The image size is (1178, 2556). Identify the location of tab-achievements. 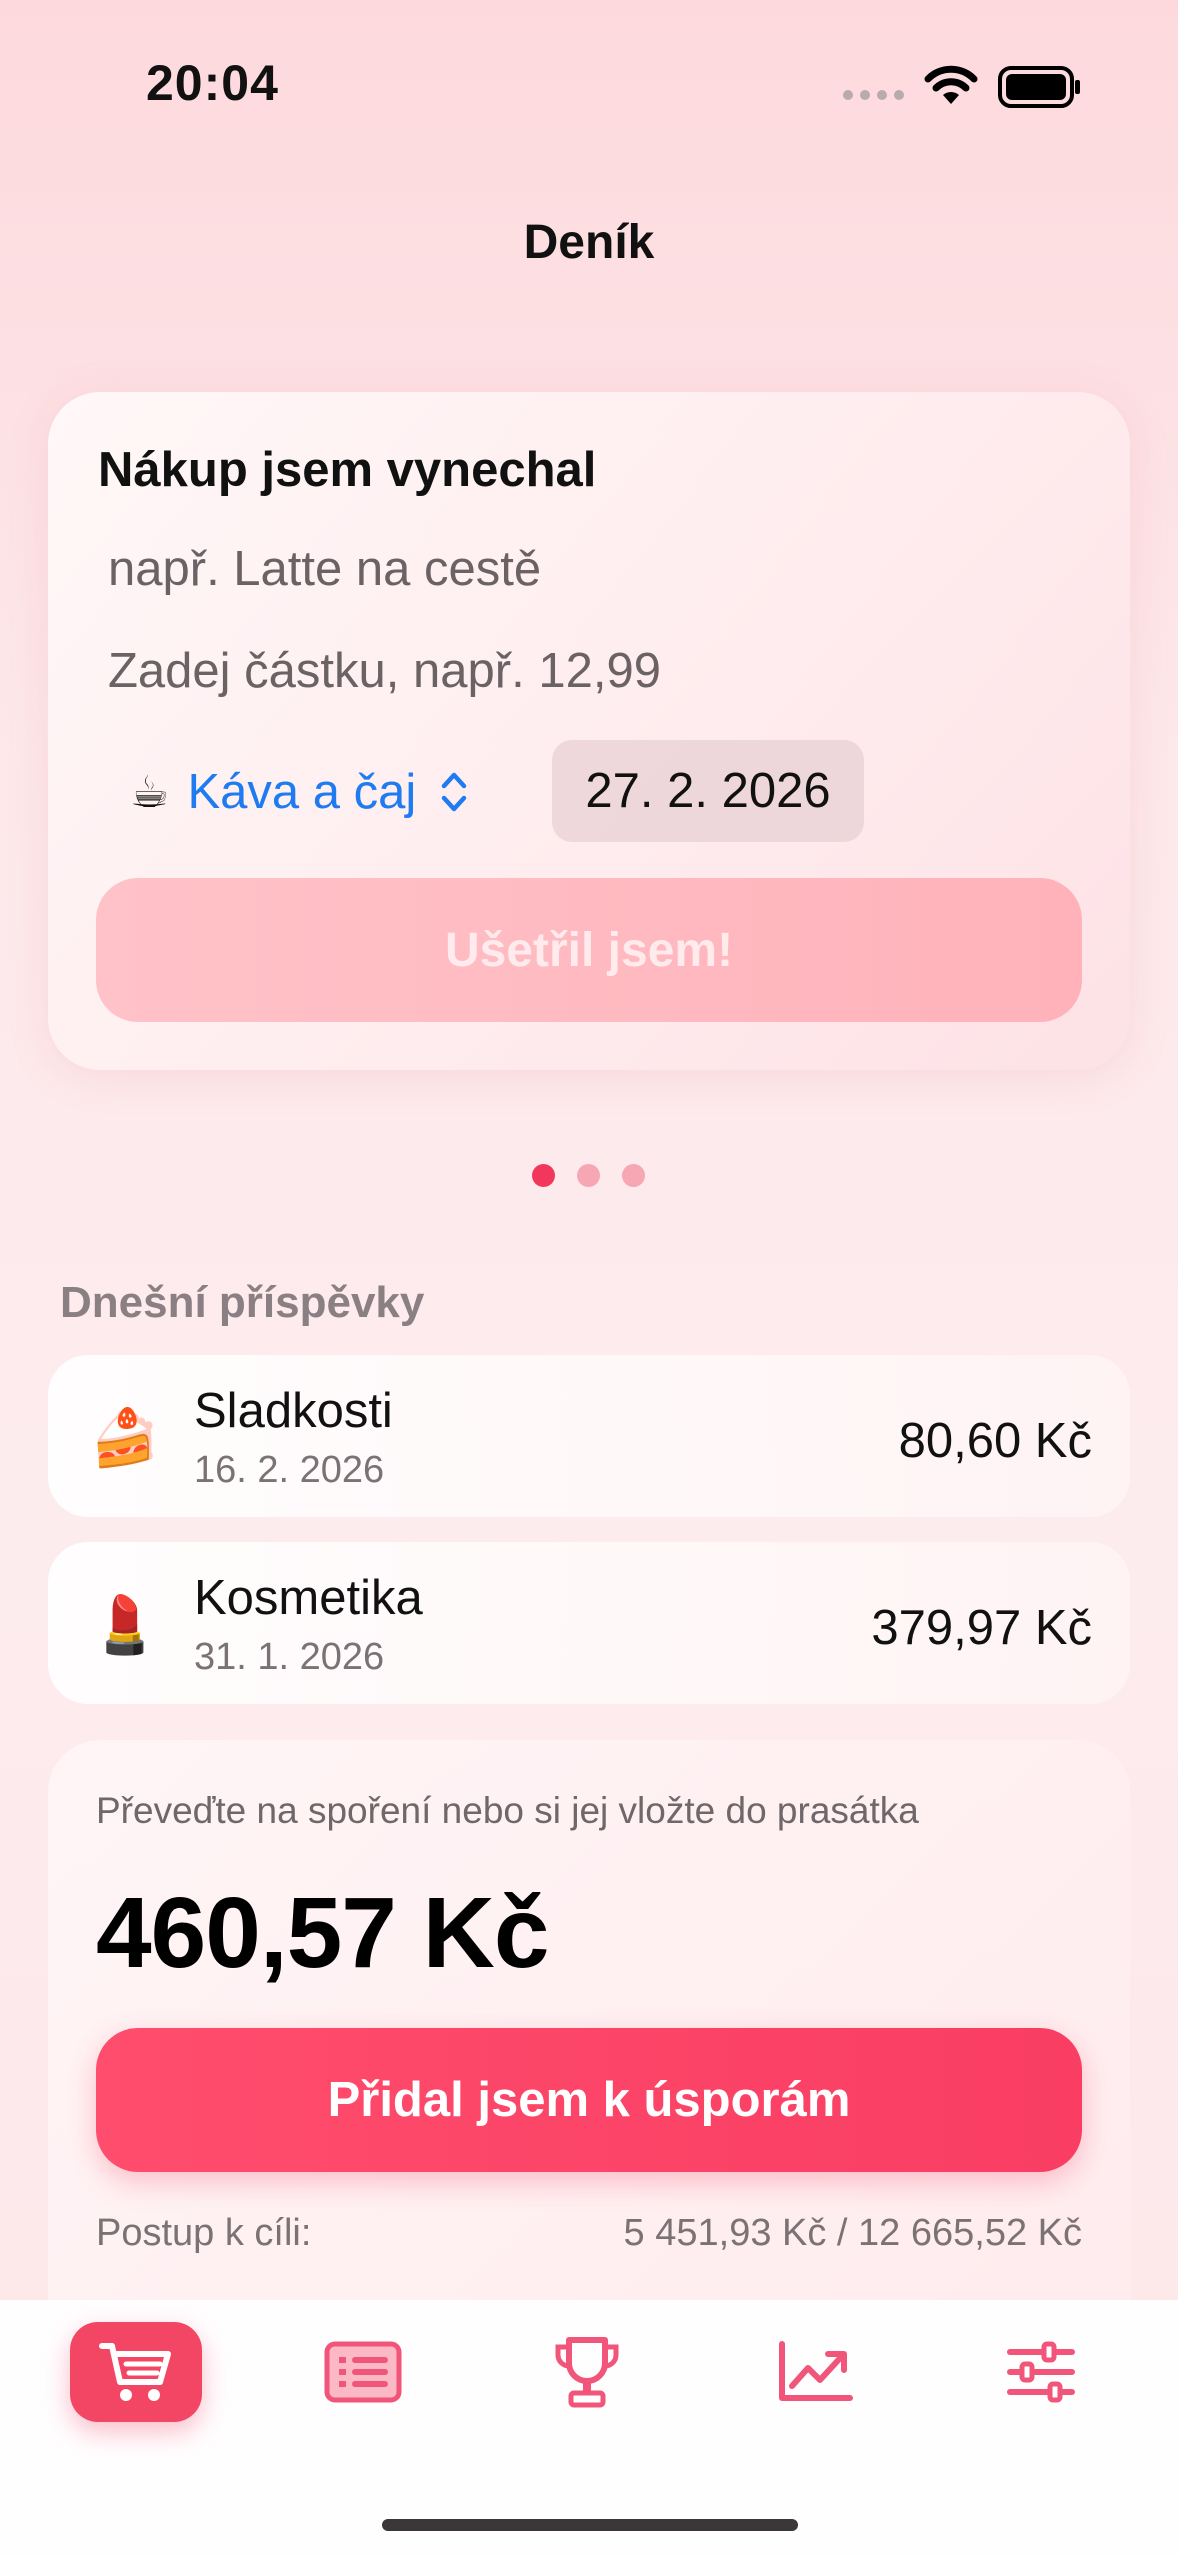
(587, 2372).